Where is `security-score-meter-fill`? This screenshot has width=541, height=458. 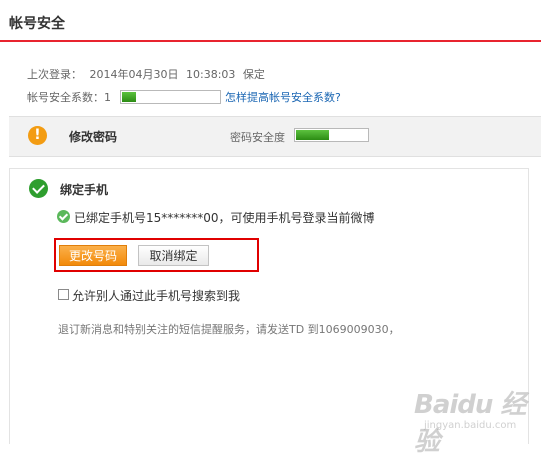 security-score-meter-fill is located at coordinates (129, 97).